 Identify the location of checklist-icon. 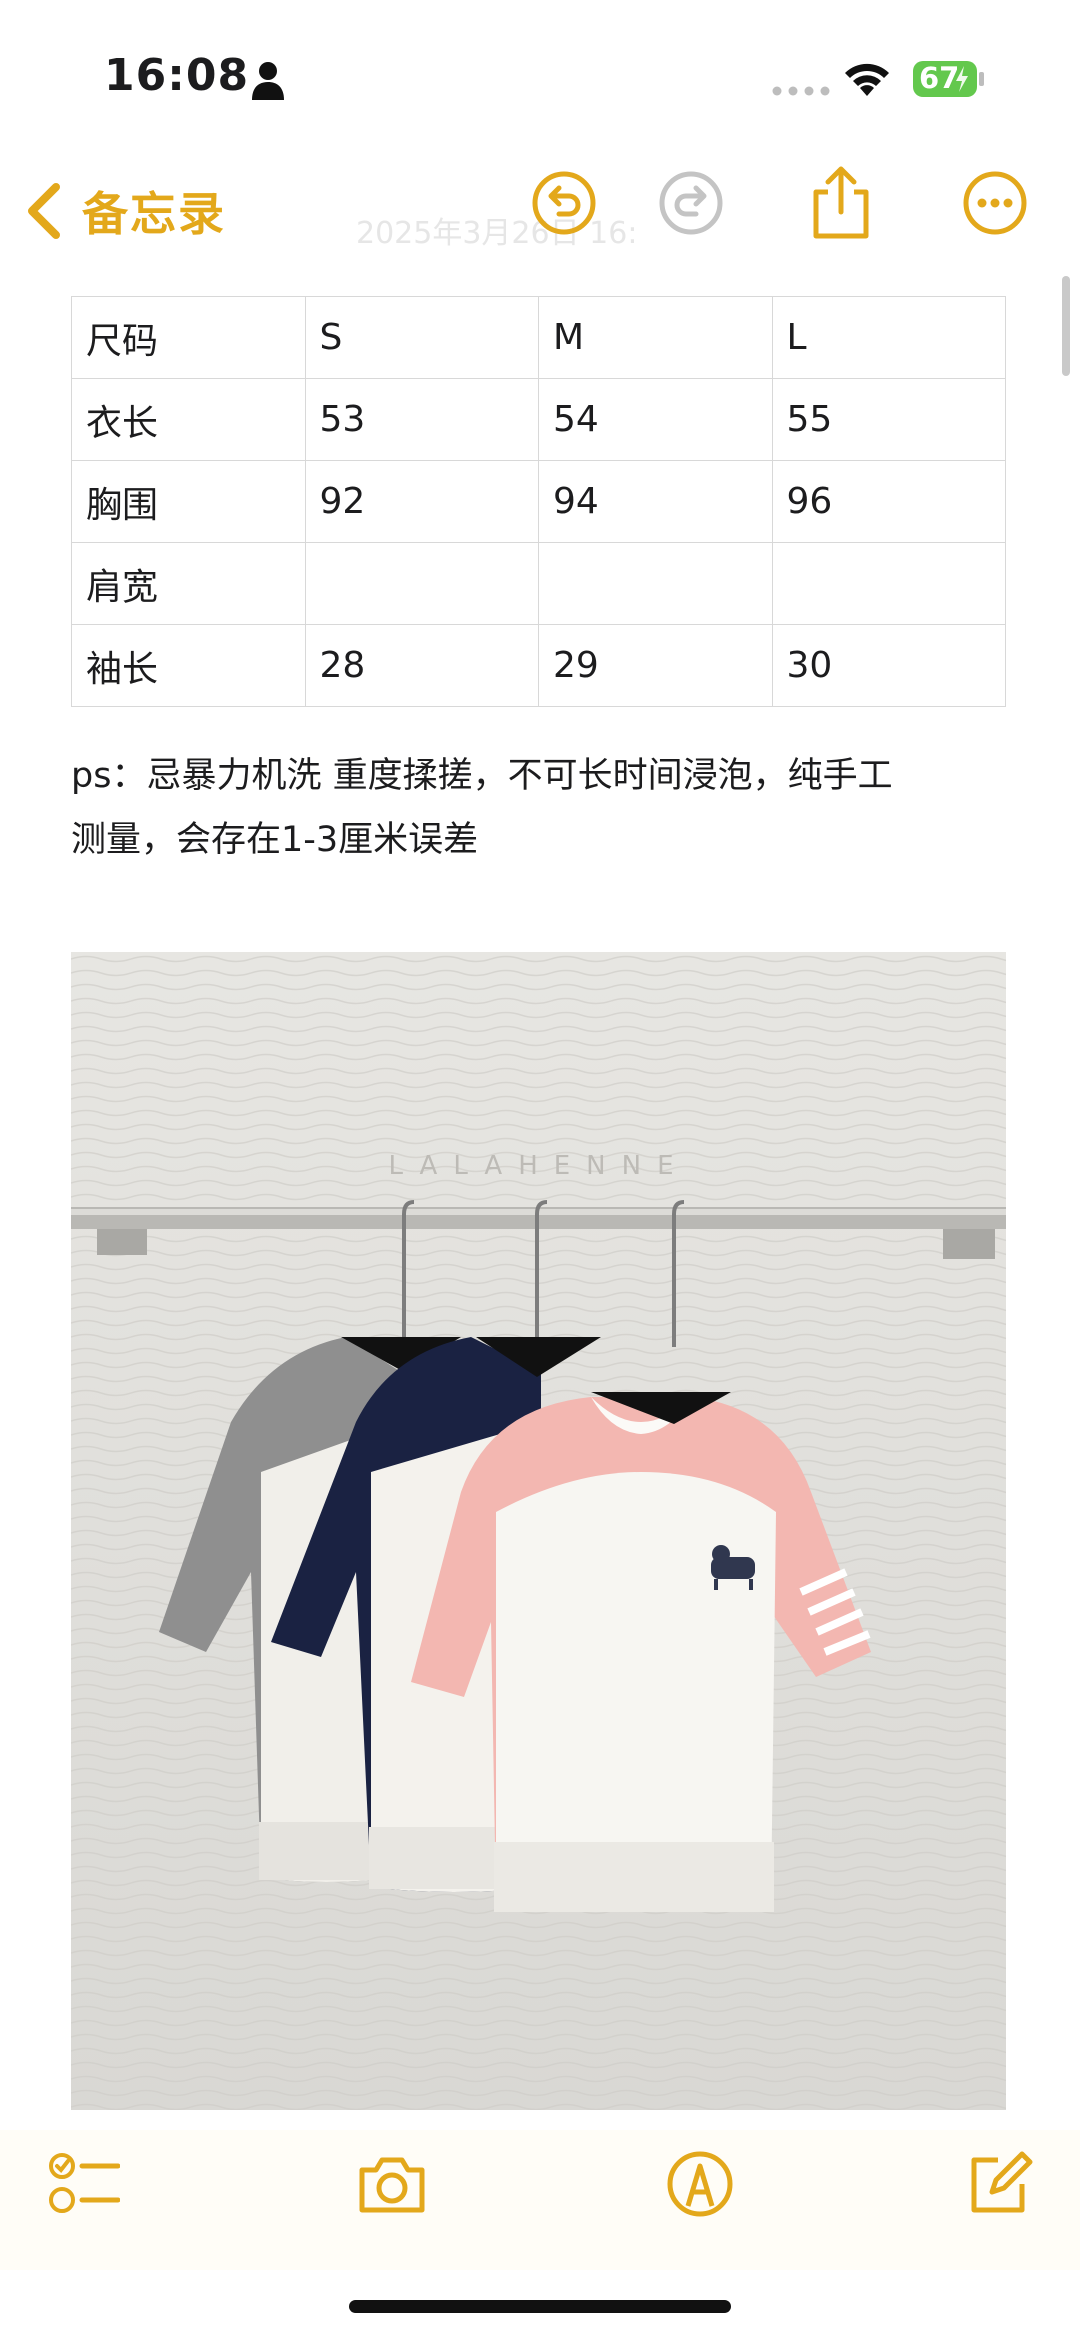
(84, 2184).